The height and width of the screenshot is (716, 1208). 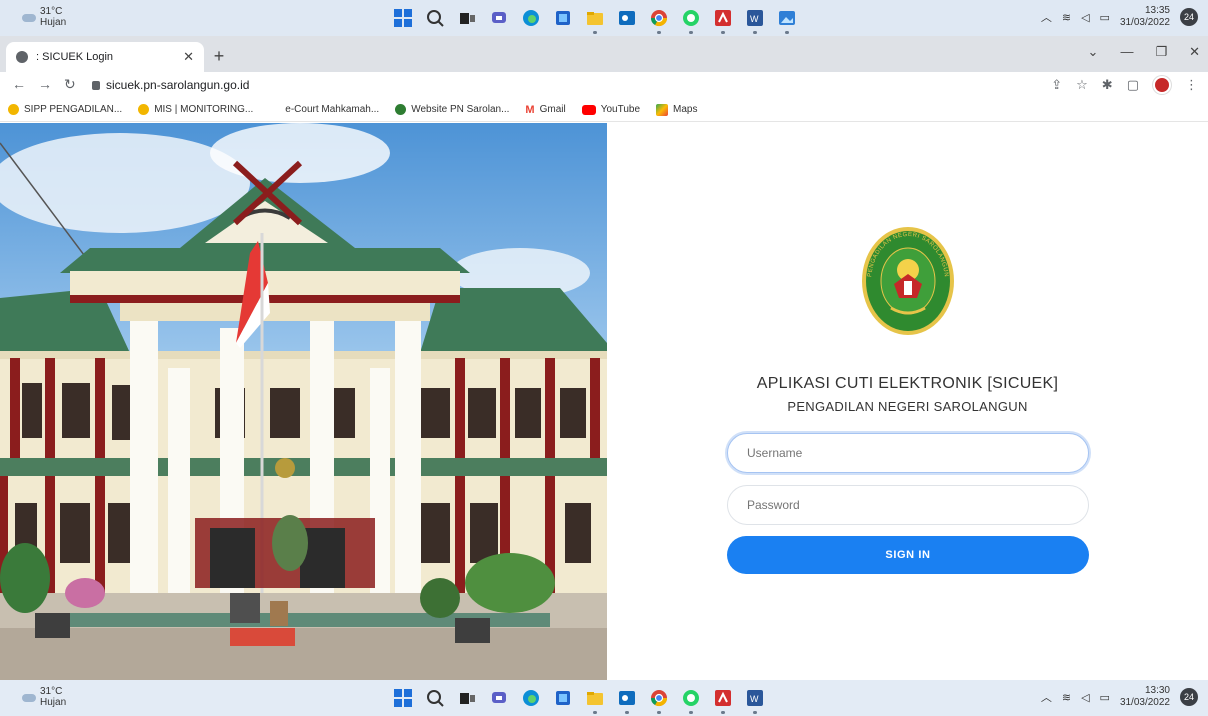 I want to click on tab-strip: : SICUEK Login ✕ + ⌄ — ❐ ✕, so click(x=604, y=54).